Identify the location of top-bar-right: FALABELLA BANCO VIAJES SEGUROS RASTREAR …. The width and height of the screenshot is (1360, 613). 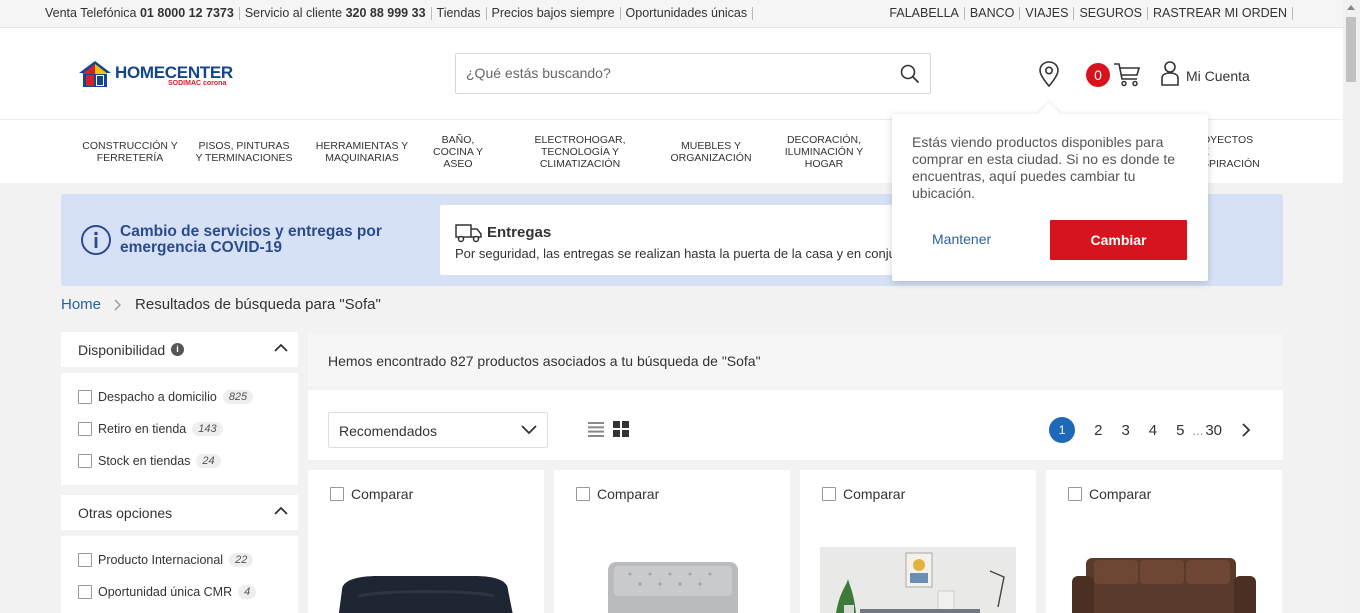
(1088, 13).